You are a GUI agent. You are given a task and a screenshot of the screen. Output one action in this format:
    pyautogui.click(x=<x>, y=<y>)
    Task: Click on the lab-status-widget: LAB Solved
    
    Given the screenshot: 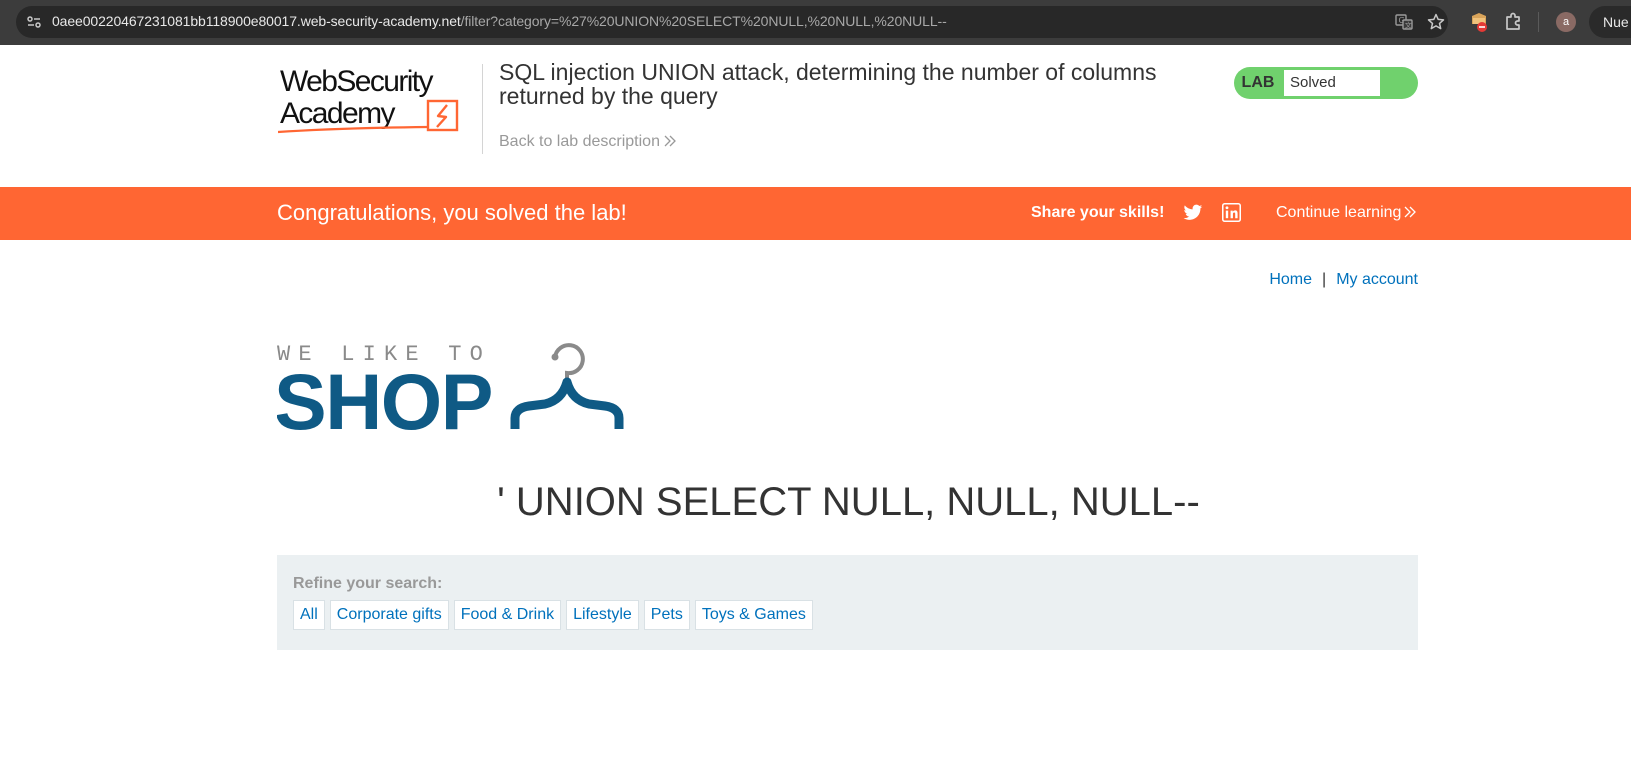 What is the action you would take?
    pyautogui.click(x=1326, y=83)
    